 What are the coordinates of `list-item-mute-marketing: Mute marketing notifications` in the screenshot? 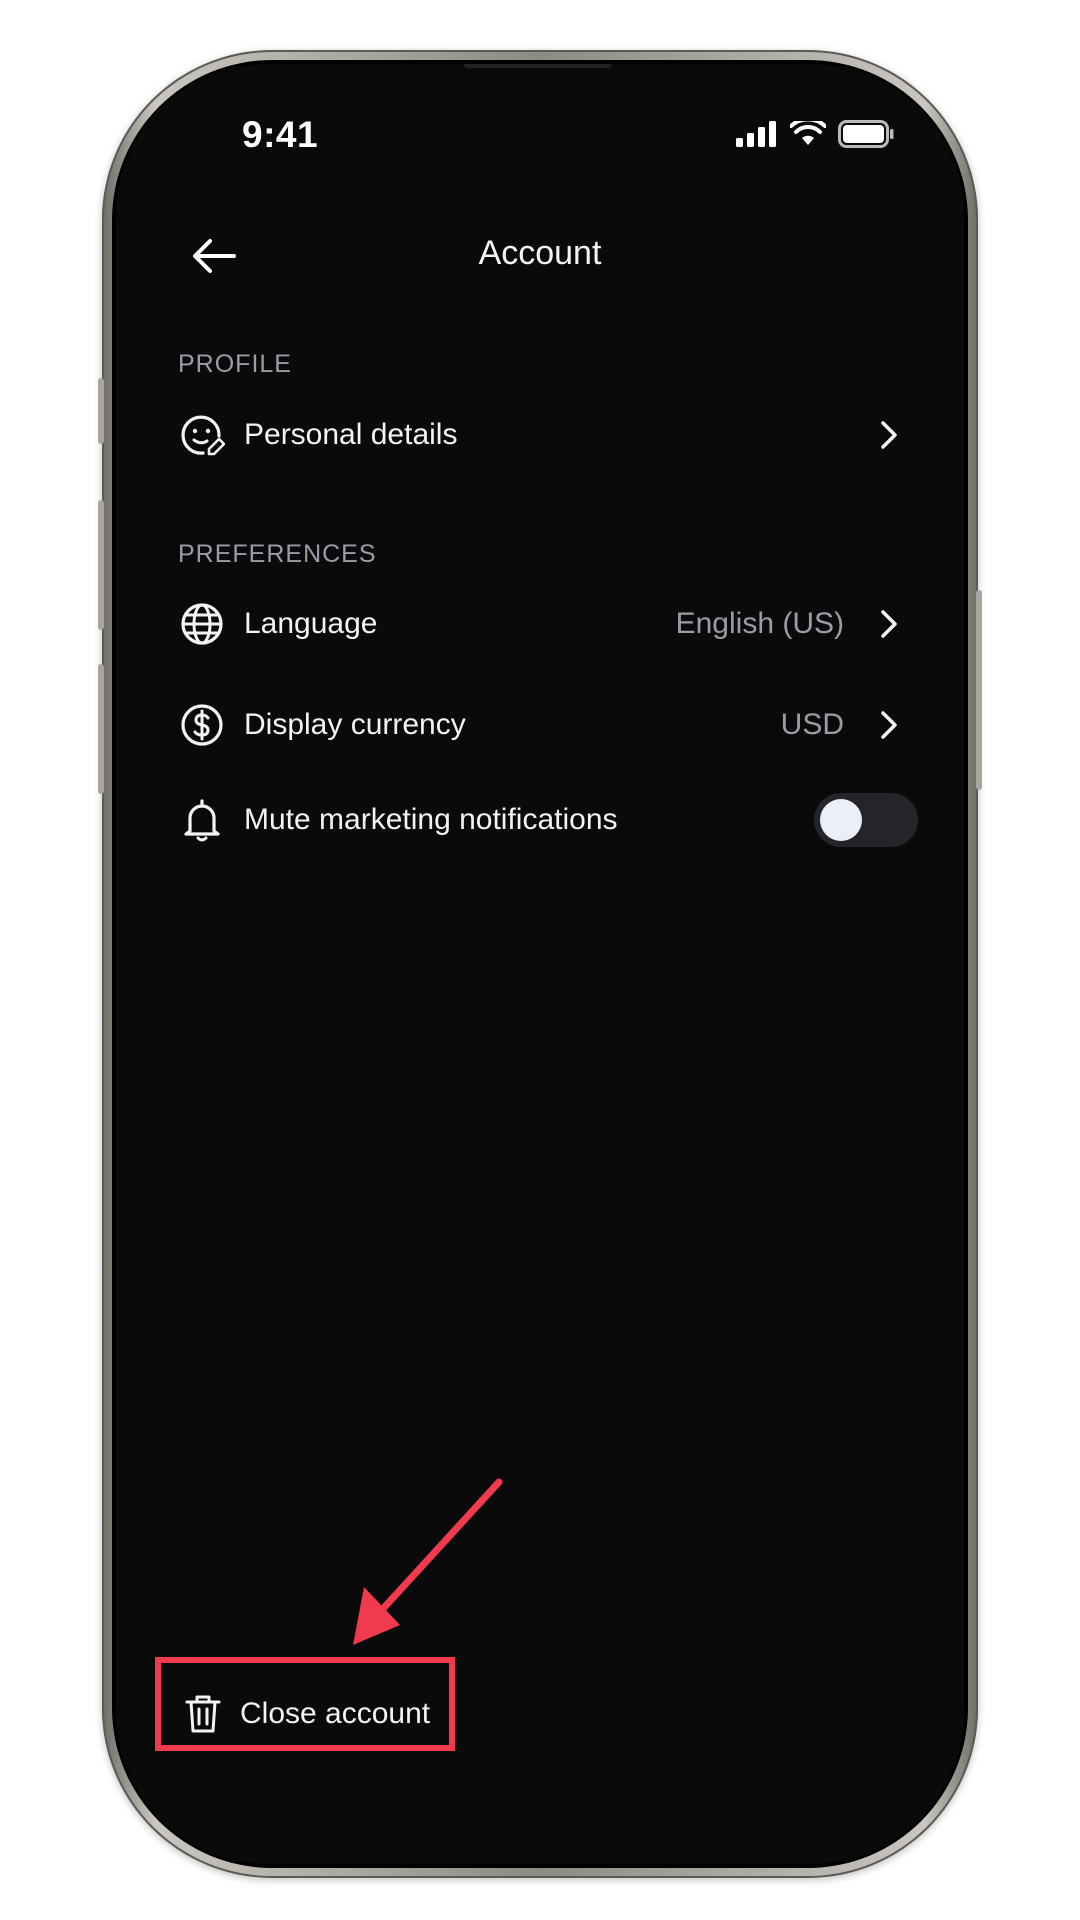 It's located at (548, 820).